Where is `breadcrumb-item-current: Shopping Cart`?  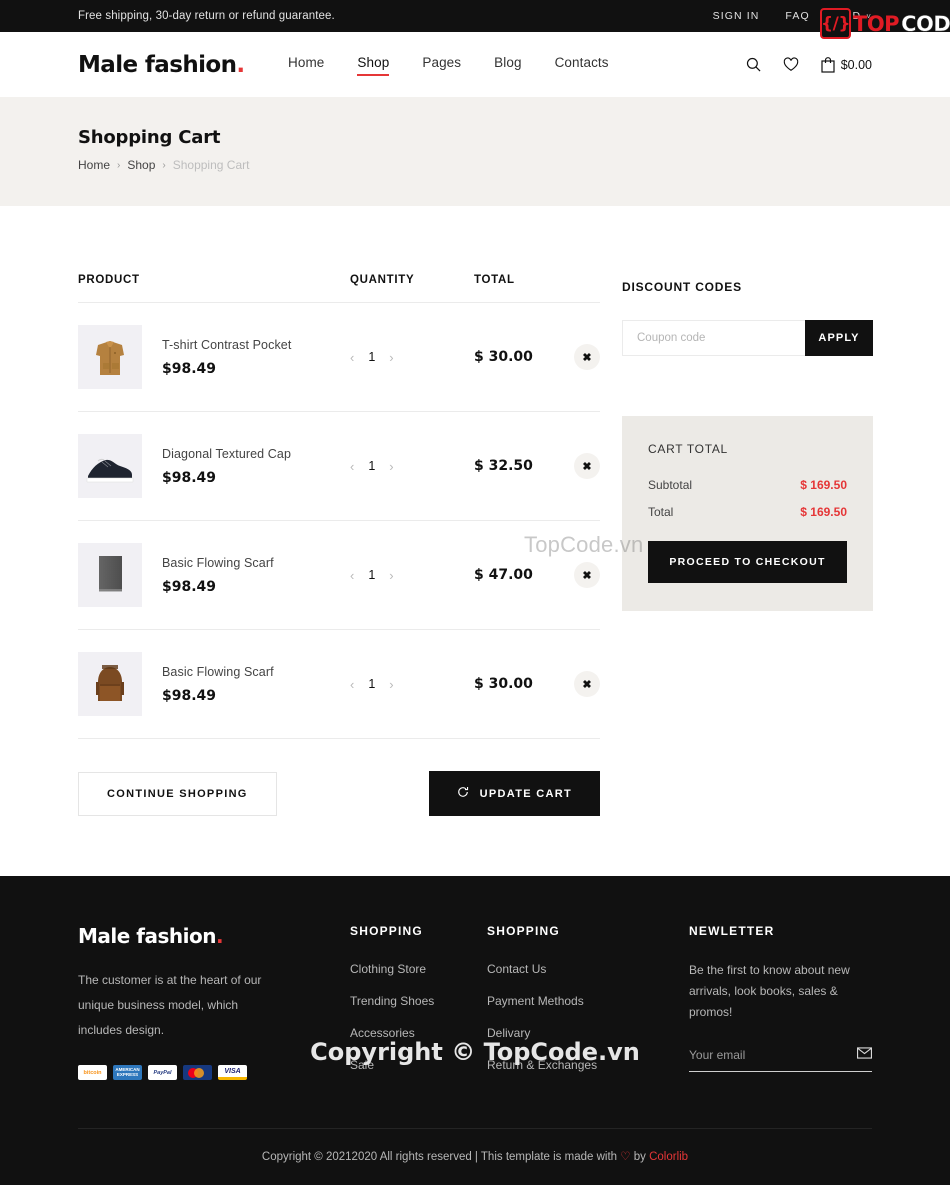 breadcrumb-item-current: Shopping Cart is located at coordinates (211, 165).